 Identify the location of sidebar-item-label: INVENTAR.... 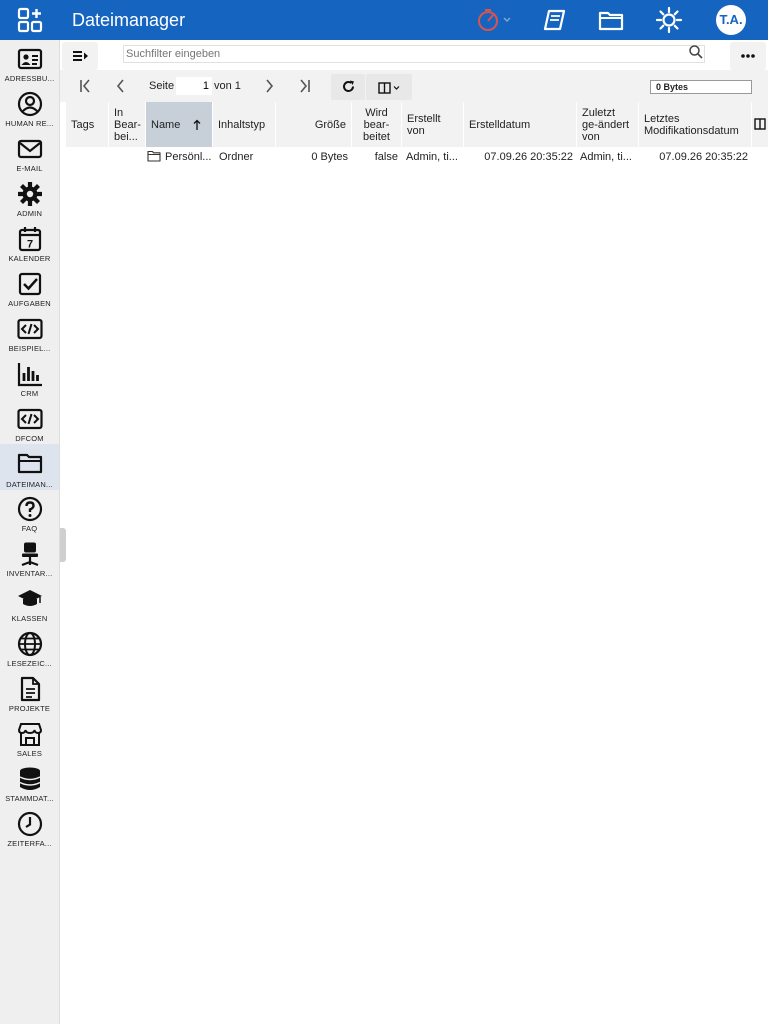
(29, 573).